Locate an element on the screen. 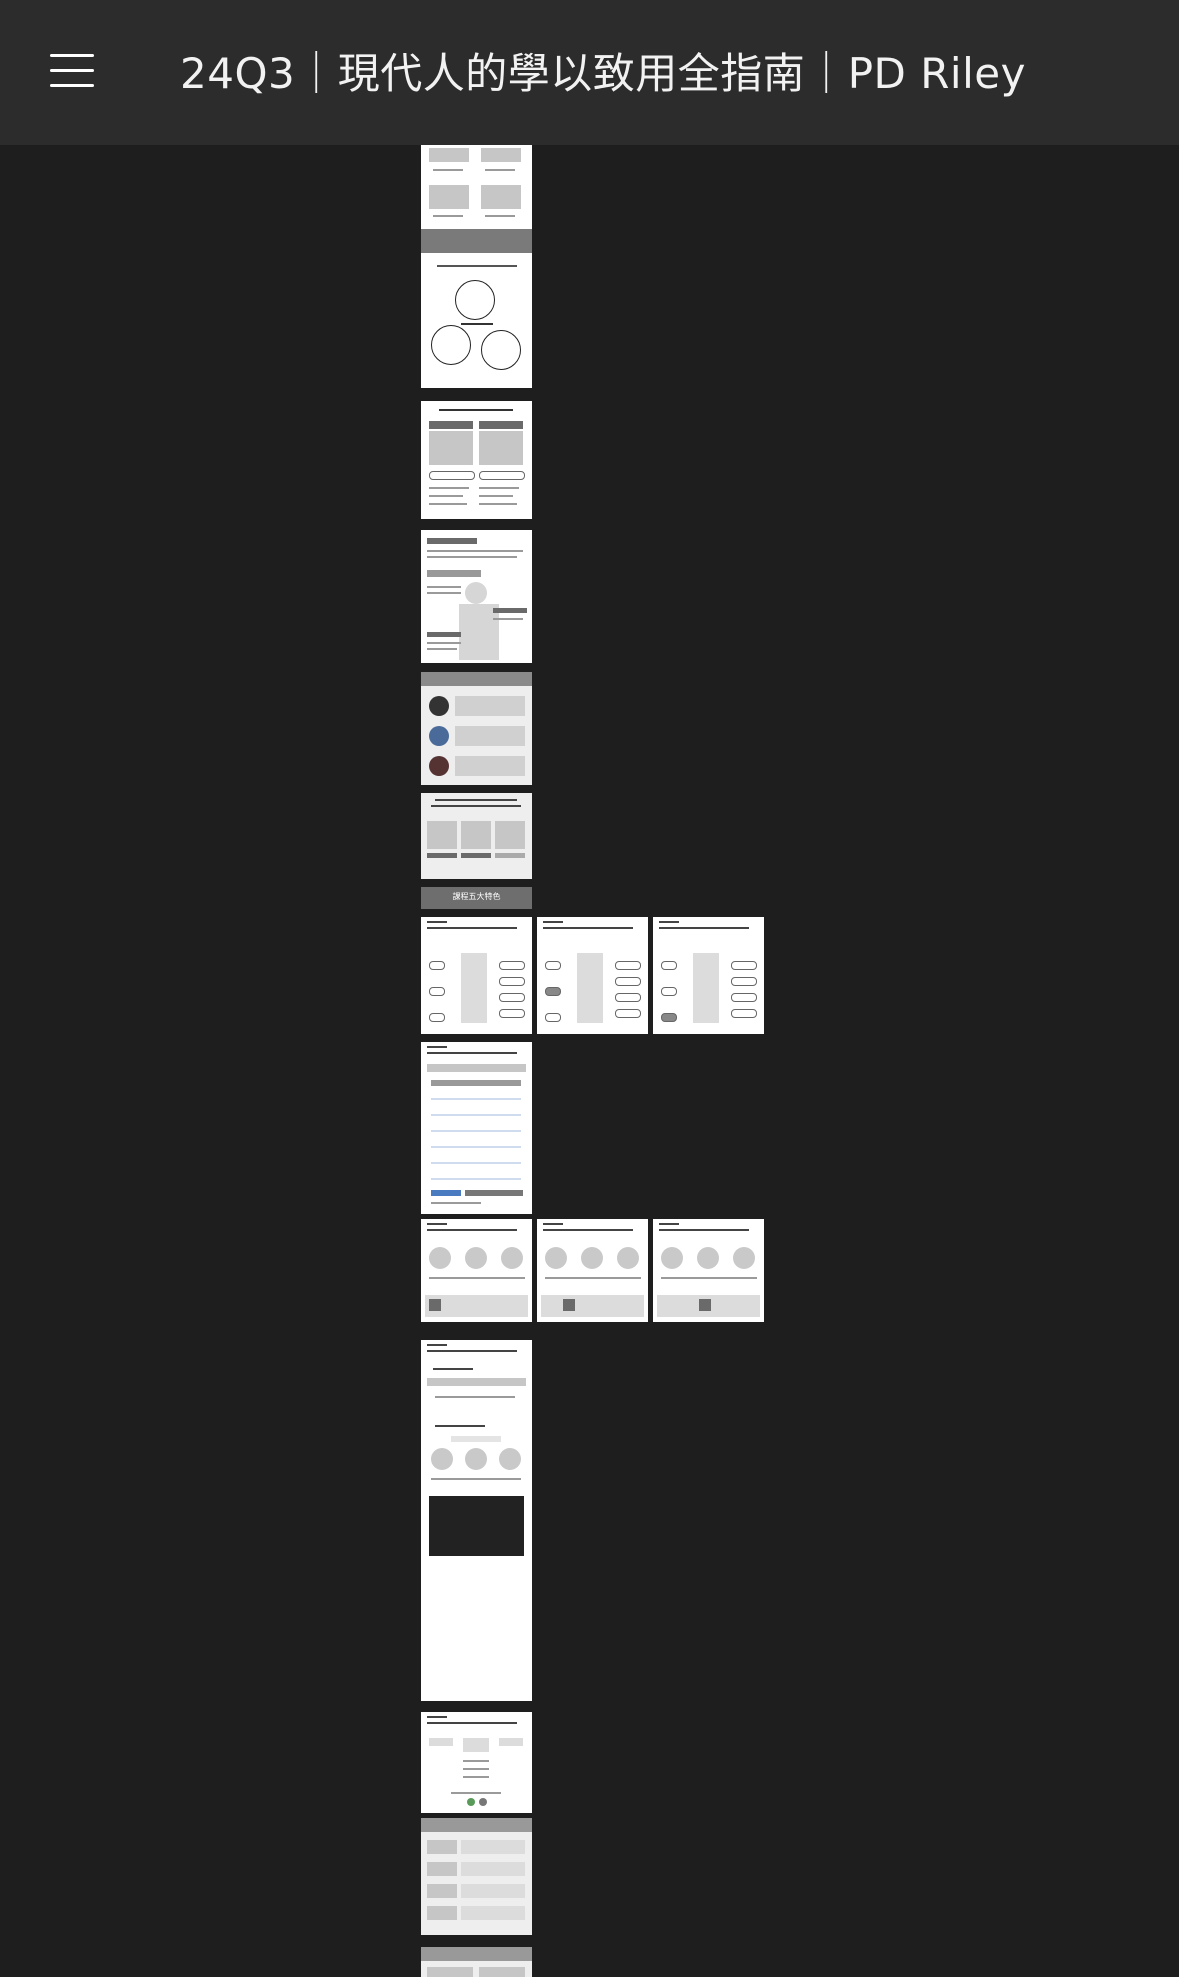 The height and width of the screenshot is (1977, 1179). top-bar: 24Q3｜現代人的學以致用全指南｜PD Riley is located at coordinates (589, 72).